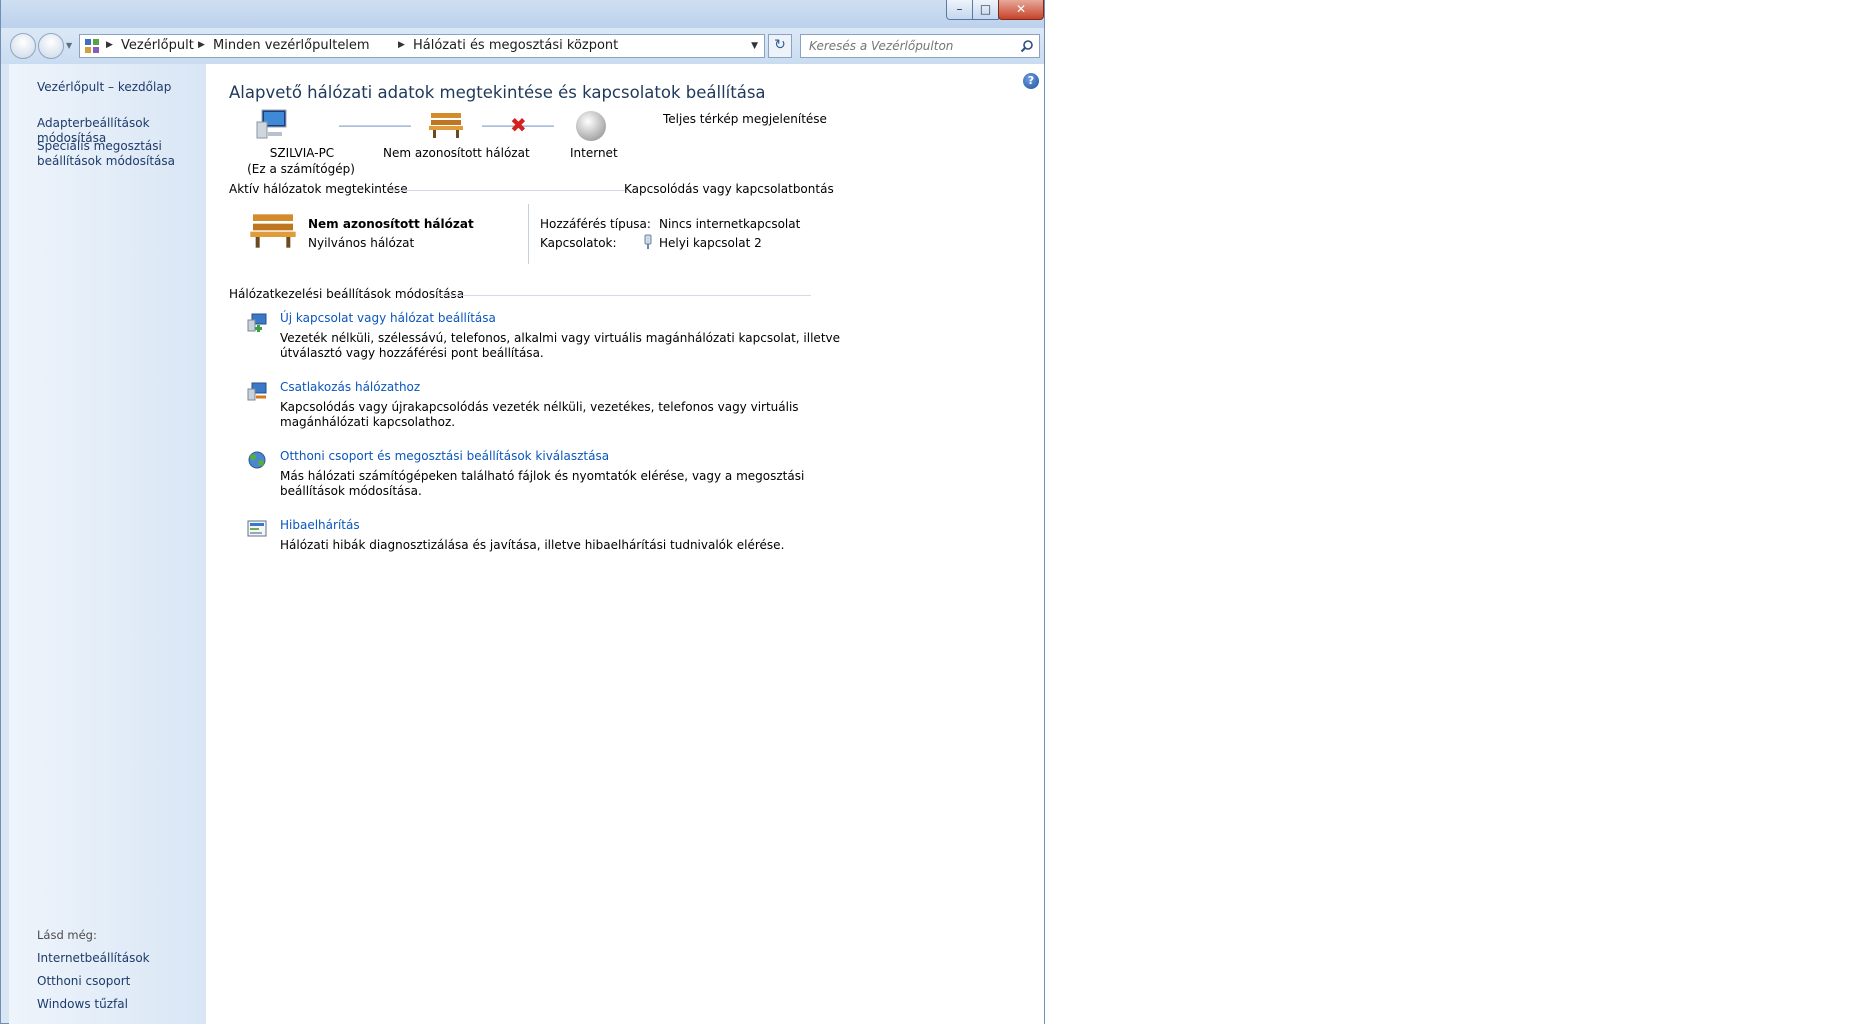  What do you see at coordinates (271, 124) in the screenshot?
I see `computer-icon` at bounding box center [271, 124].